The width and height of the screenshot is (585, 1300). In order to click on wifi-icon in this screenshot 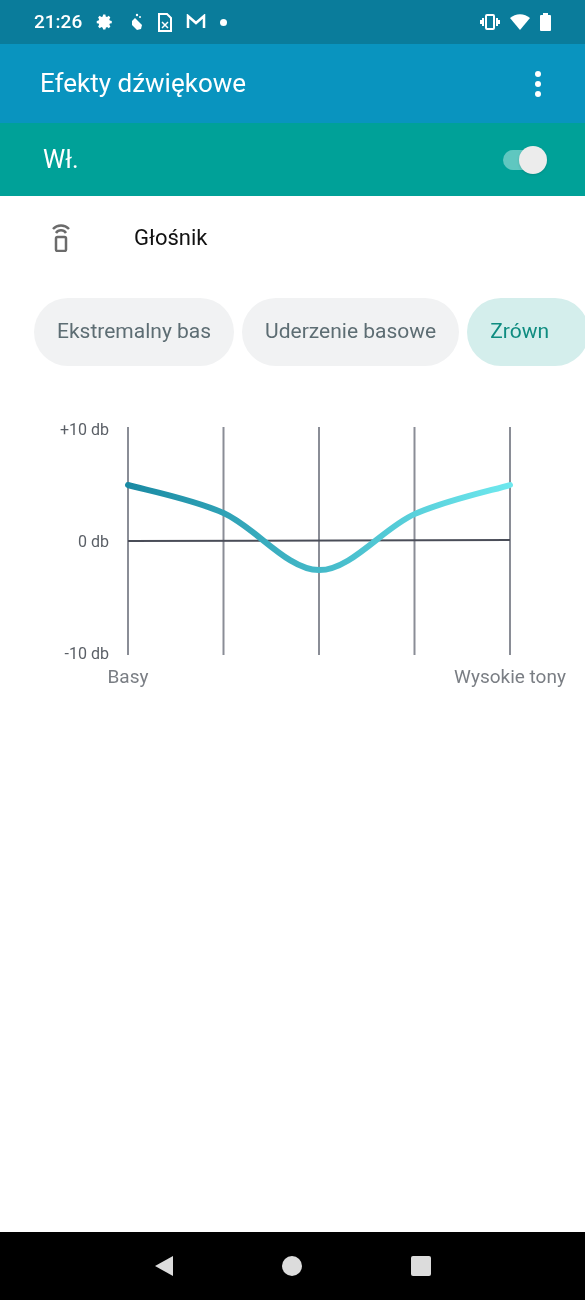, I will do `click(520, 22)`.